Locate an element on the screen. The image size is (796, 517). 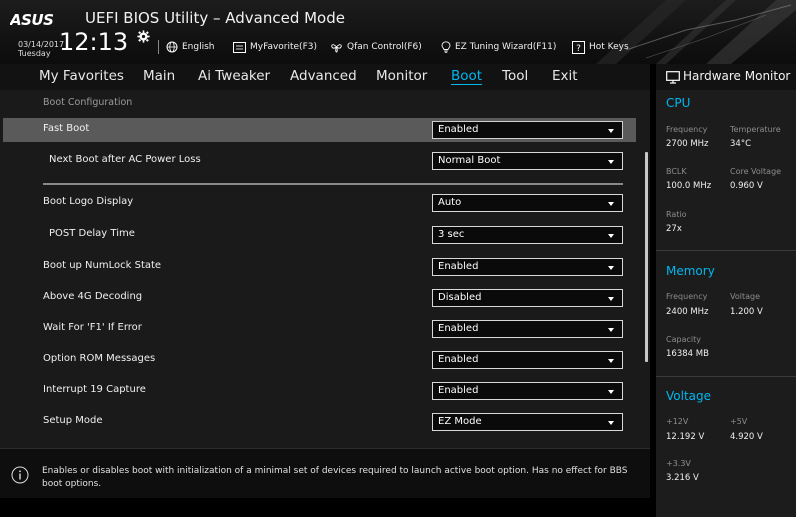
date-display: 03/14/2017 Tuesday is located at coordinates (41, 49).